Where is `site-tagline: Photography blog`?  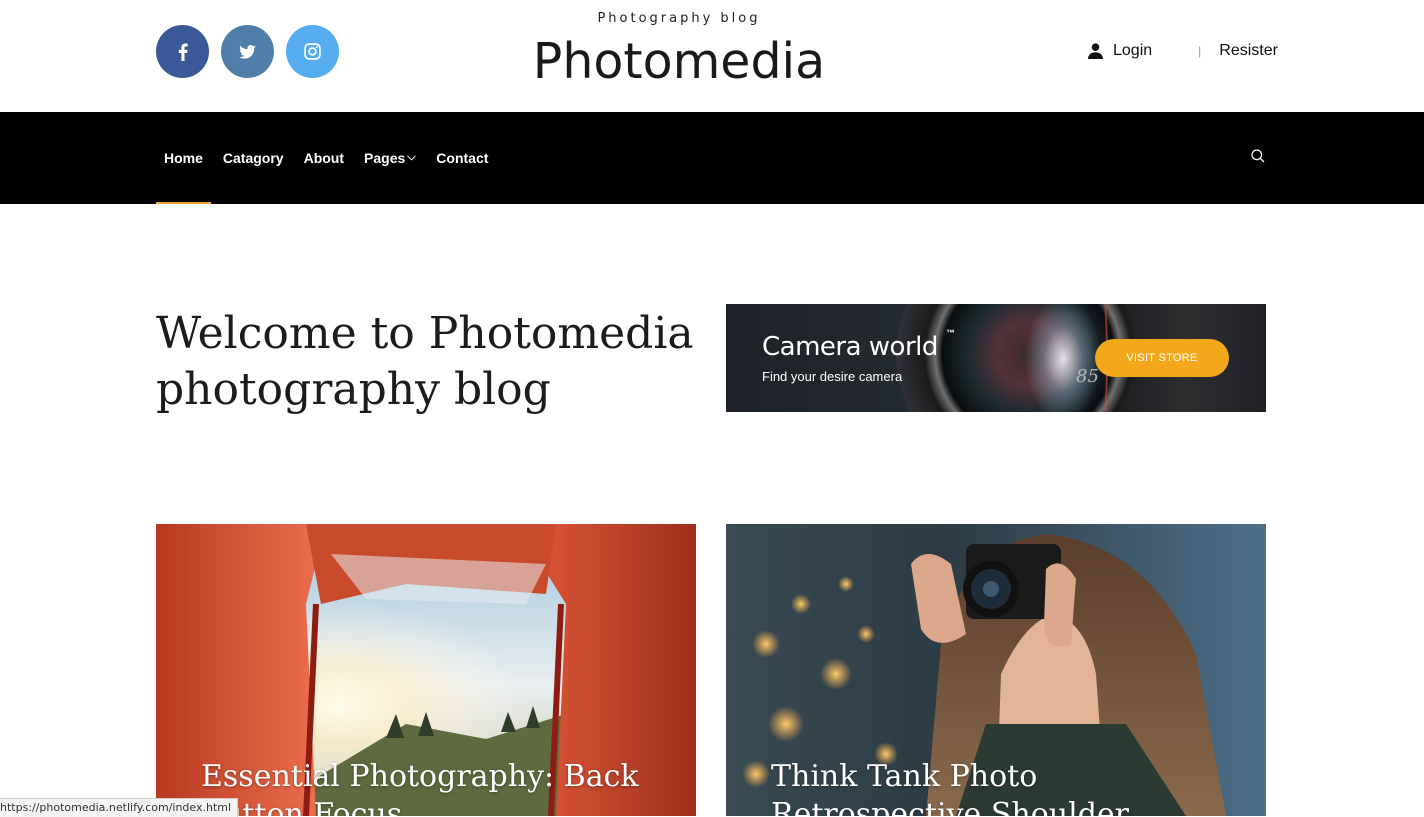
site-tagline: Photography blog is located at coordinates (679, 18).